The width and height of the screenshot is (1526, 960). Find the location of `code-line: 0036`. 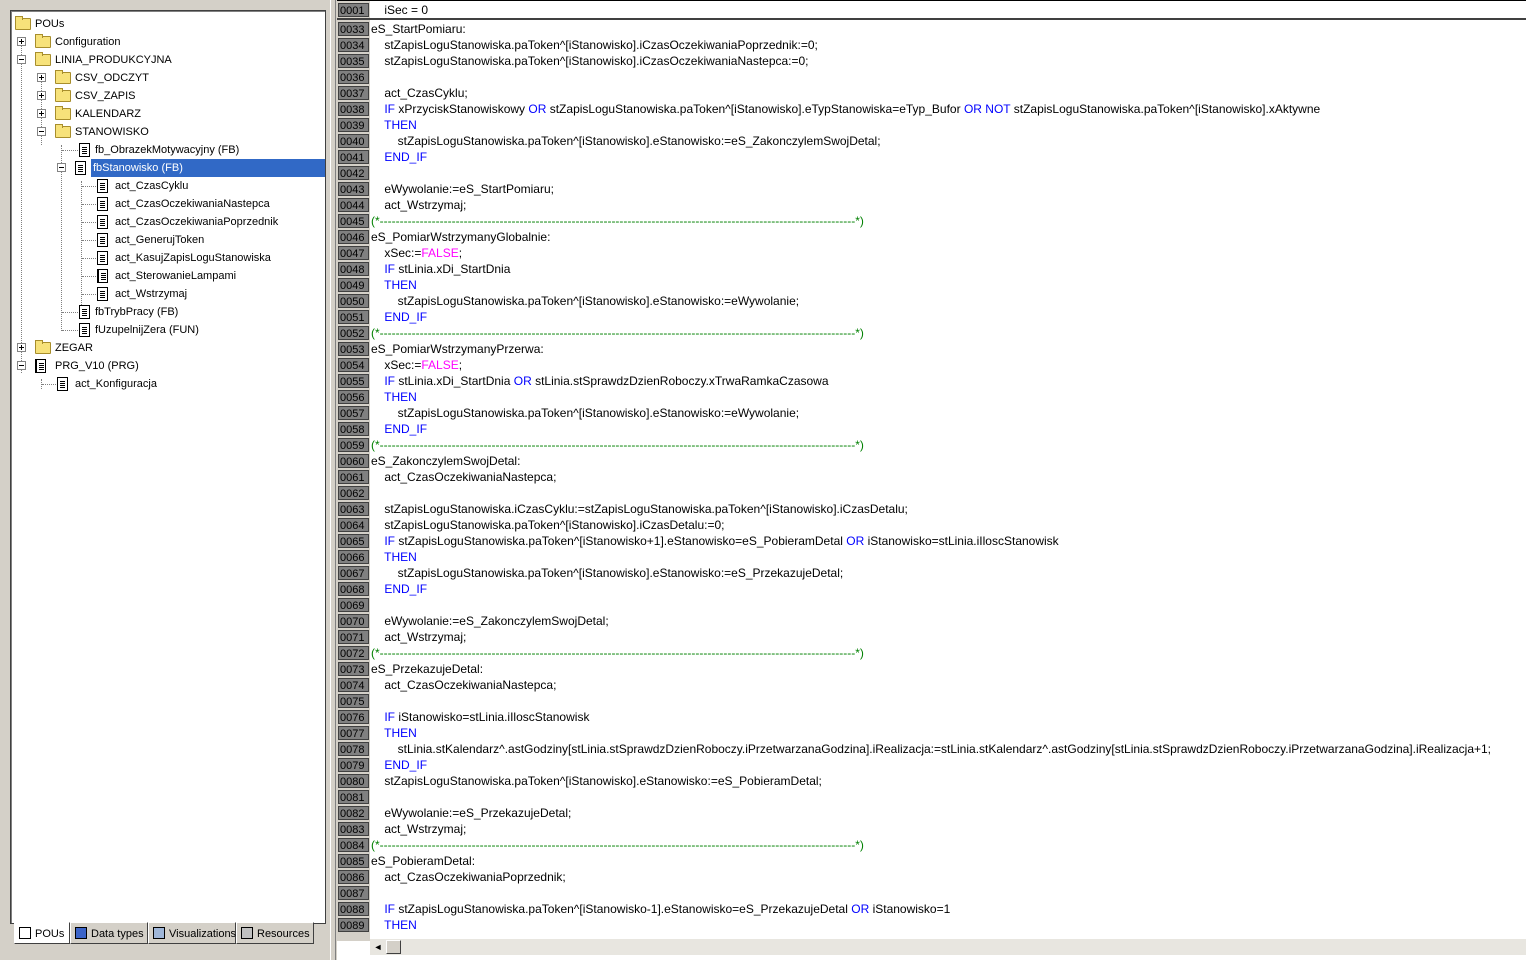

code-line: 0036 is located at coordinates (931, 77).